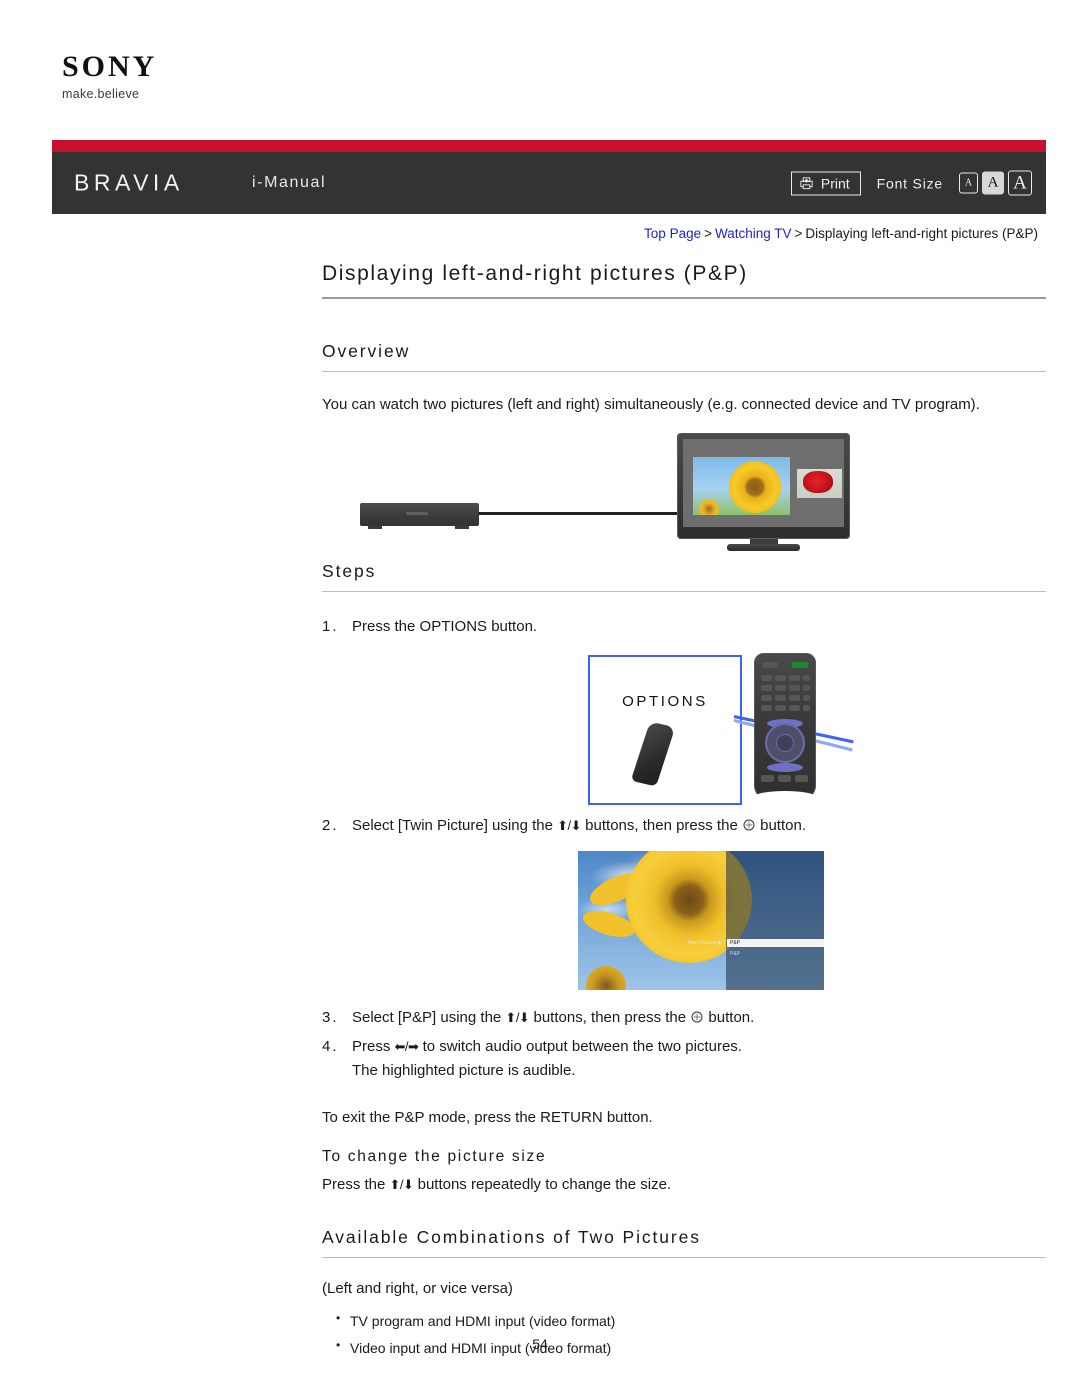  What do you see at coordinates (684, 627) in the screenshot?
I see `step-item-1: 1. Press the OPTIONS button.` at bounding box center [684, 627].